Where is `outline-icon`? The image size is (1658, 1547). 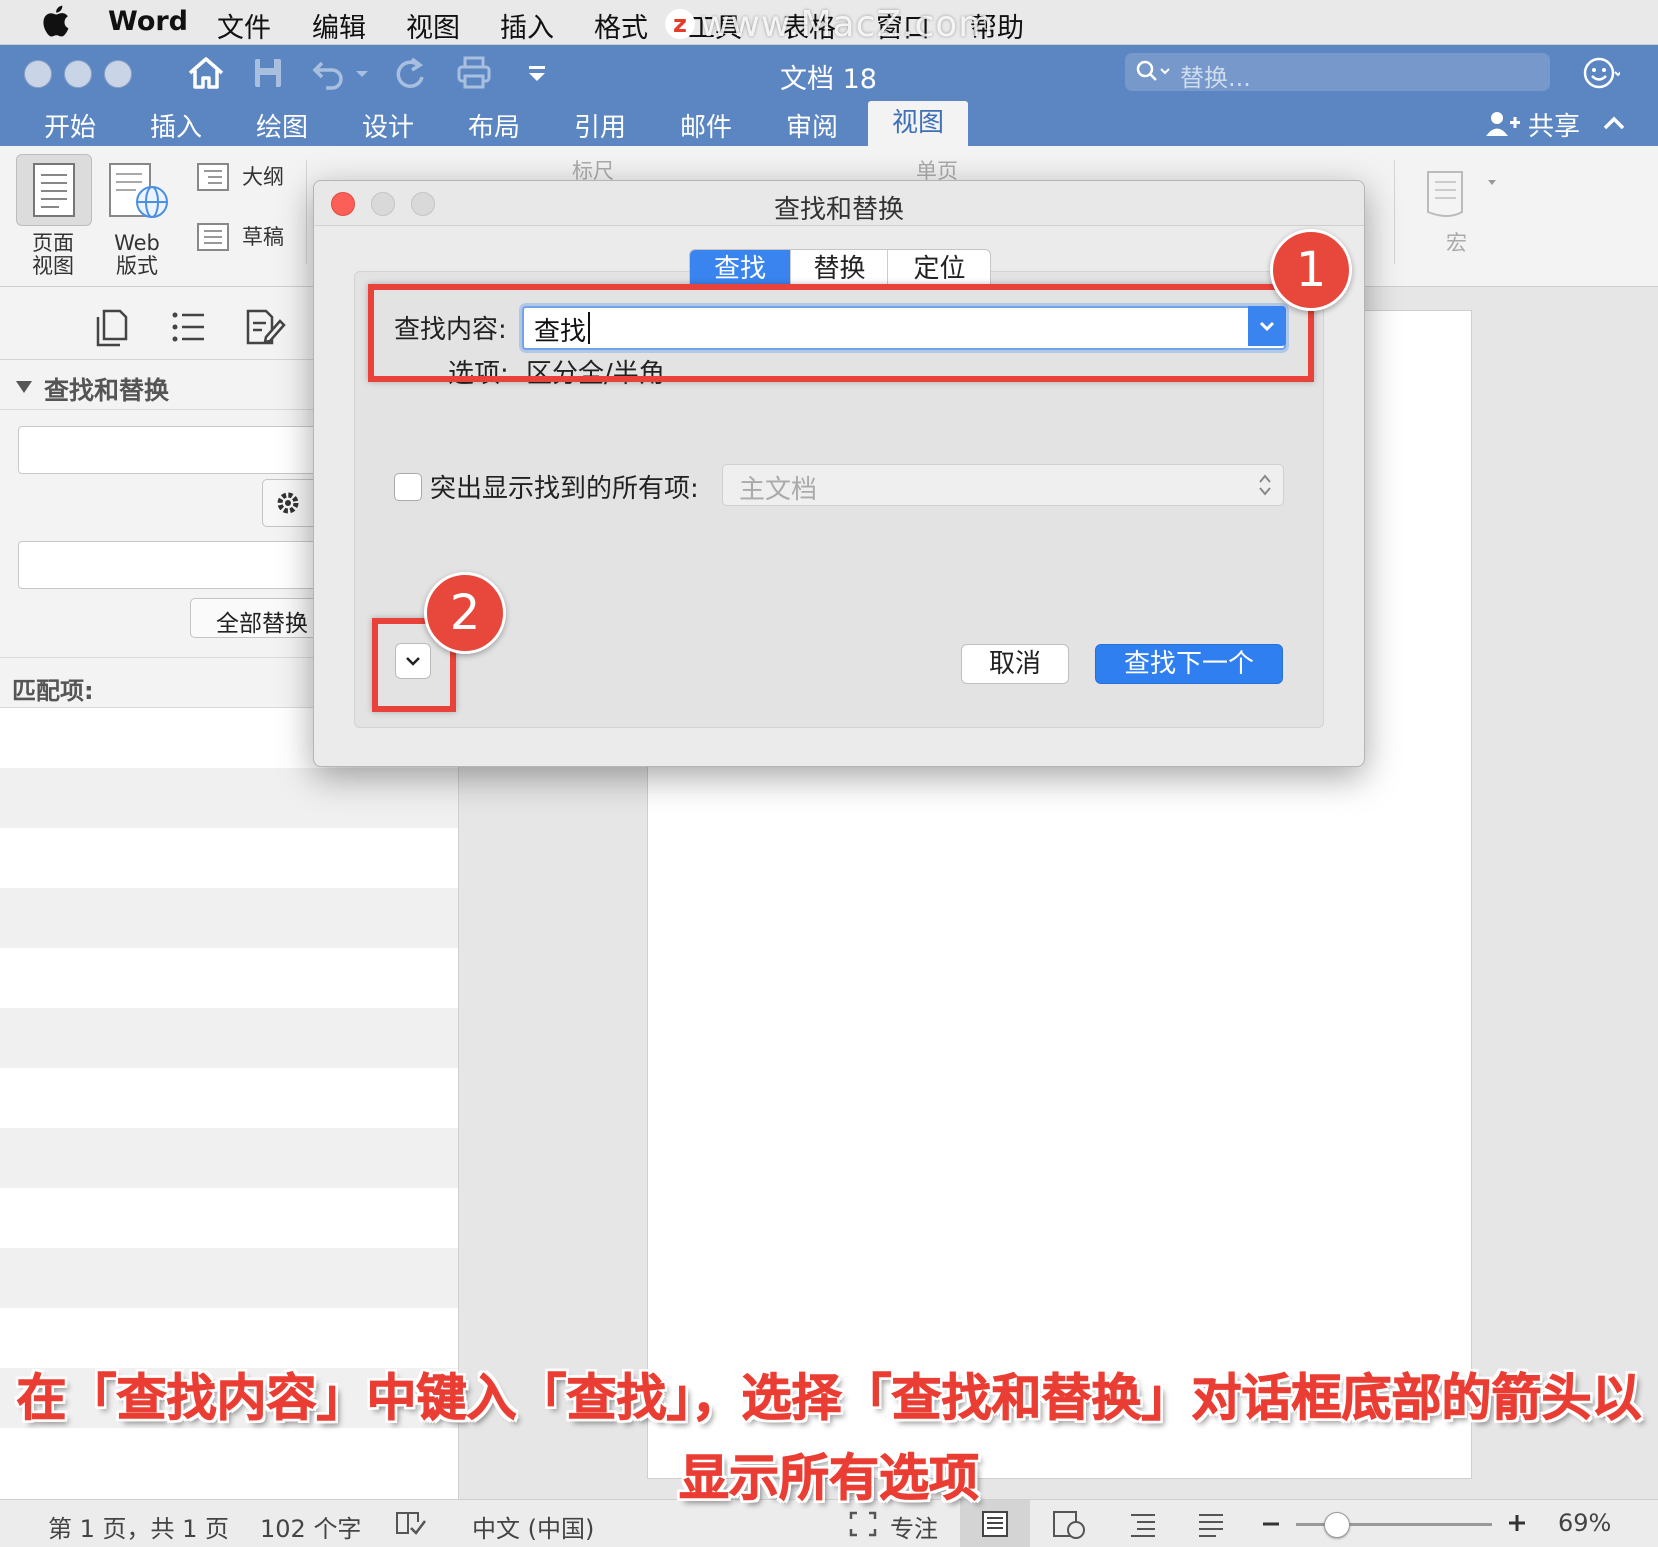
outline-icon is located at coordinates (213, 177).